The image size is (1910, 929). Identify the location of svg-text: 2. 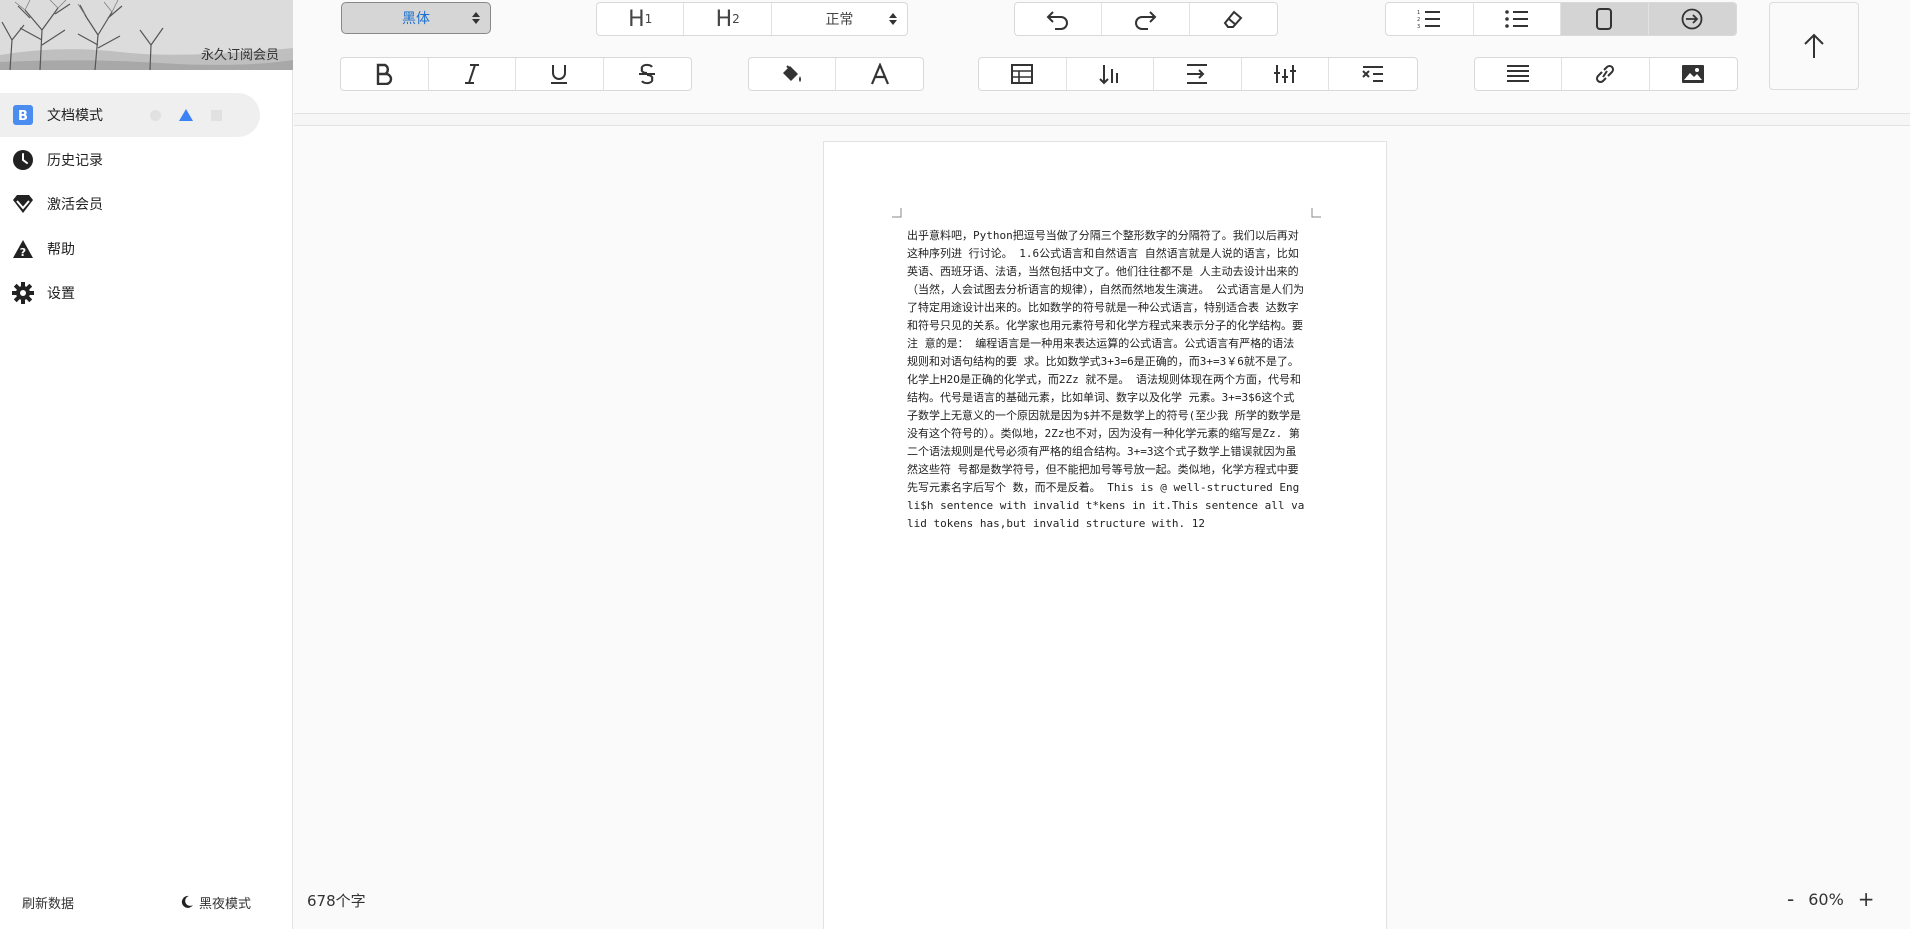
(1418, 20).